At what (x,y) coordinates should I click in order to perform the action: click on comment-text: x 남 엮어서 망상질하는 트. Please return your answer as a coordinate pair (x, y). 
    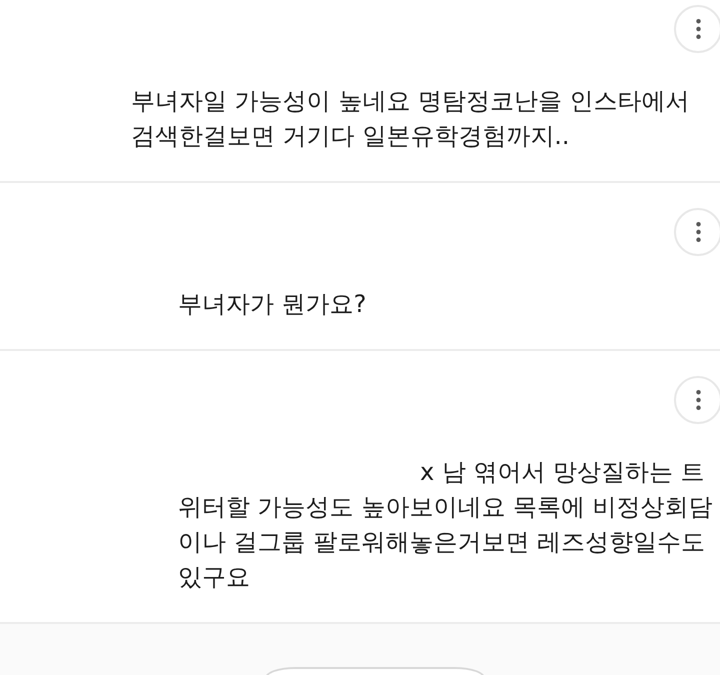
    Looking at the image, I should click on (562, 472).